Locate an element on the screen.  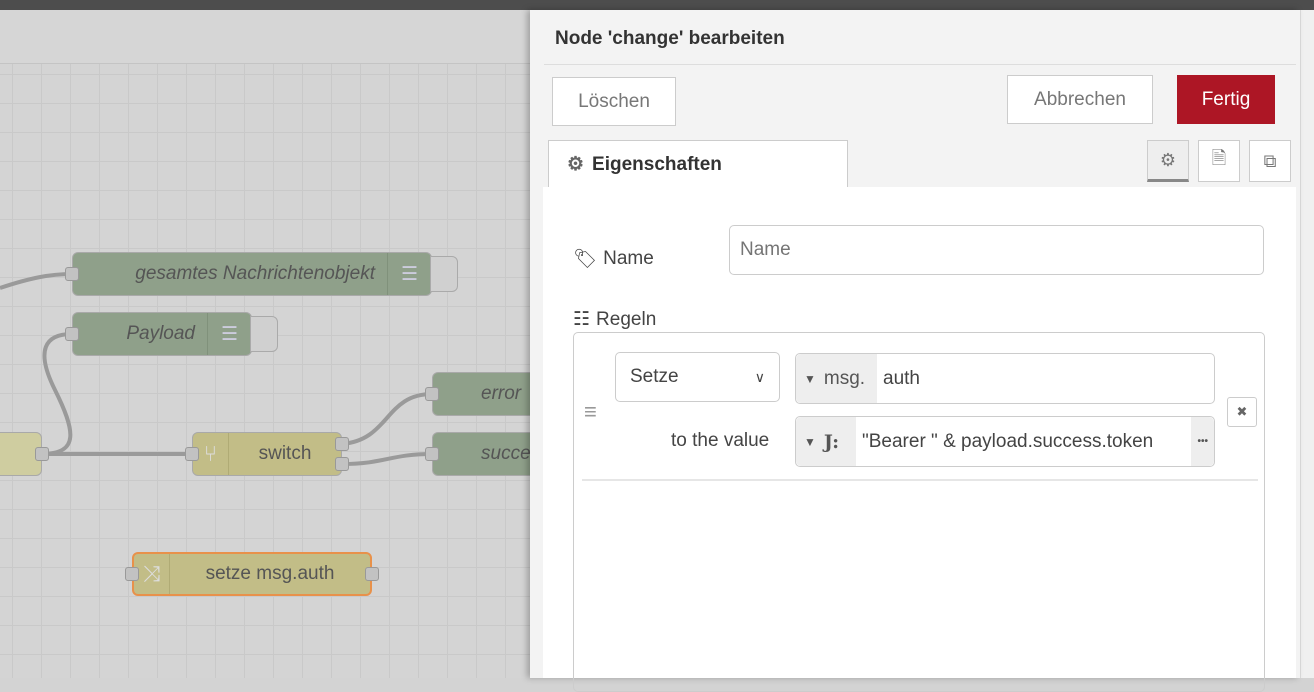
switch-node: ⑂ switch is located at coordinates (267, 454).